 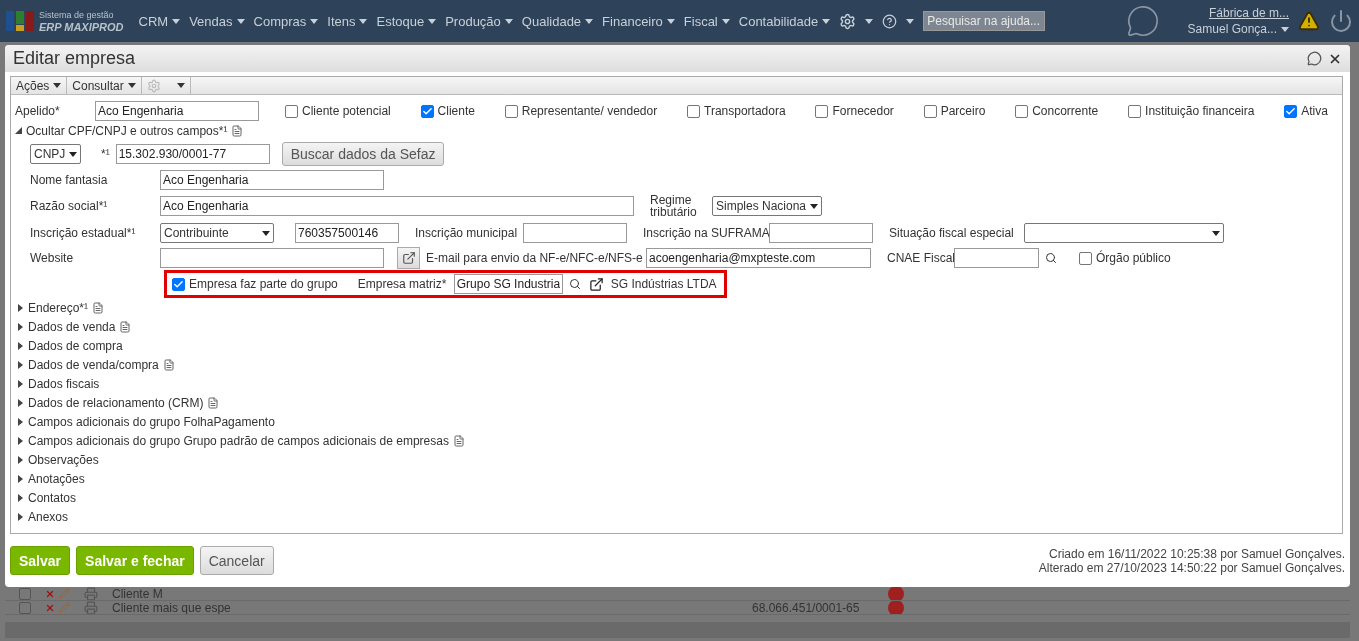 I want to click on menu-item: Produção, so click(x=479, y=21).